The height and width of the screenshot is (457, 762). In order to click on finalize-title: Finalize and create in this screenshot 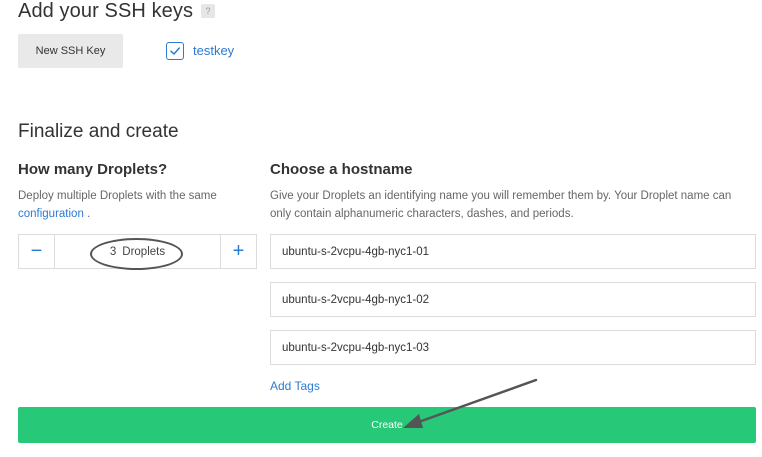, I will do `click(98, 131)`.